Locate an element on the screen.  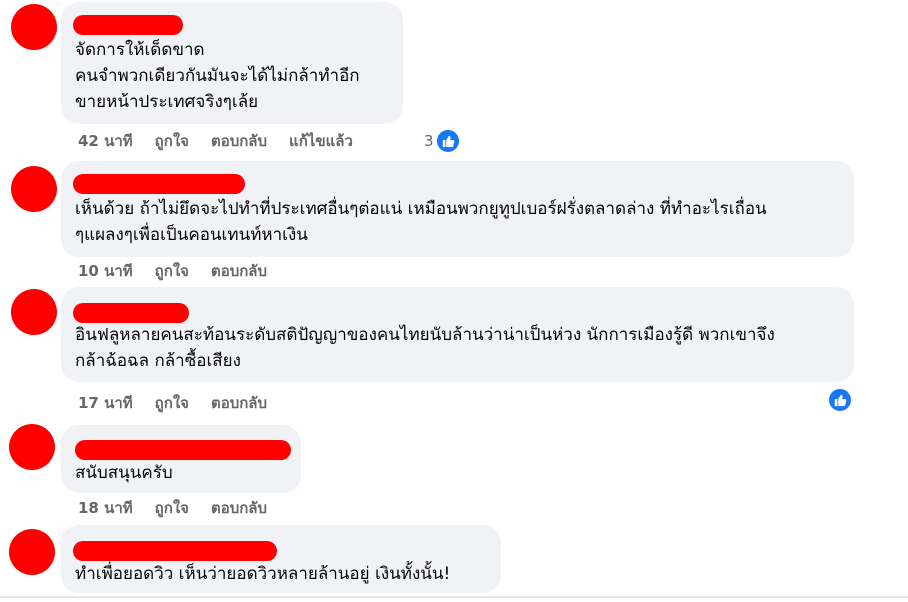
reaction-summary: 3 is located at coordinates (442, 141).